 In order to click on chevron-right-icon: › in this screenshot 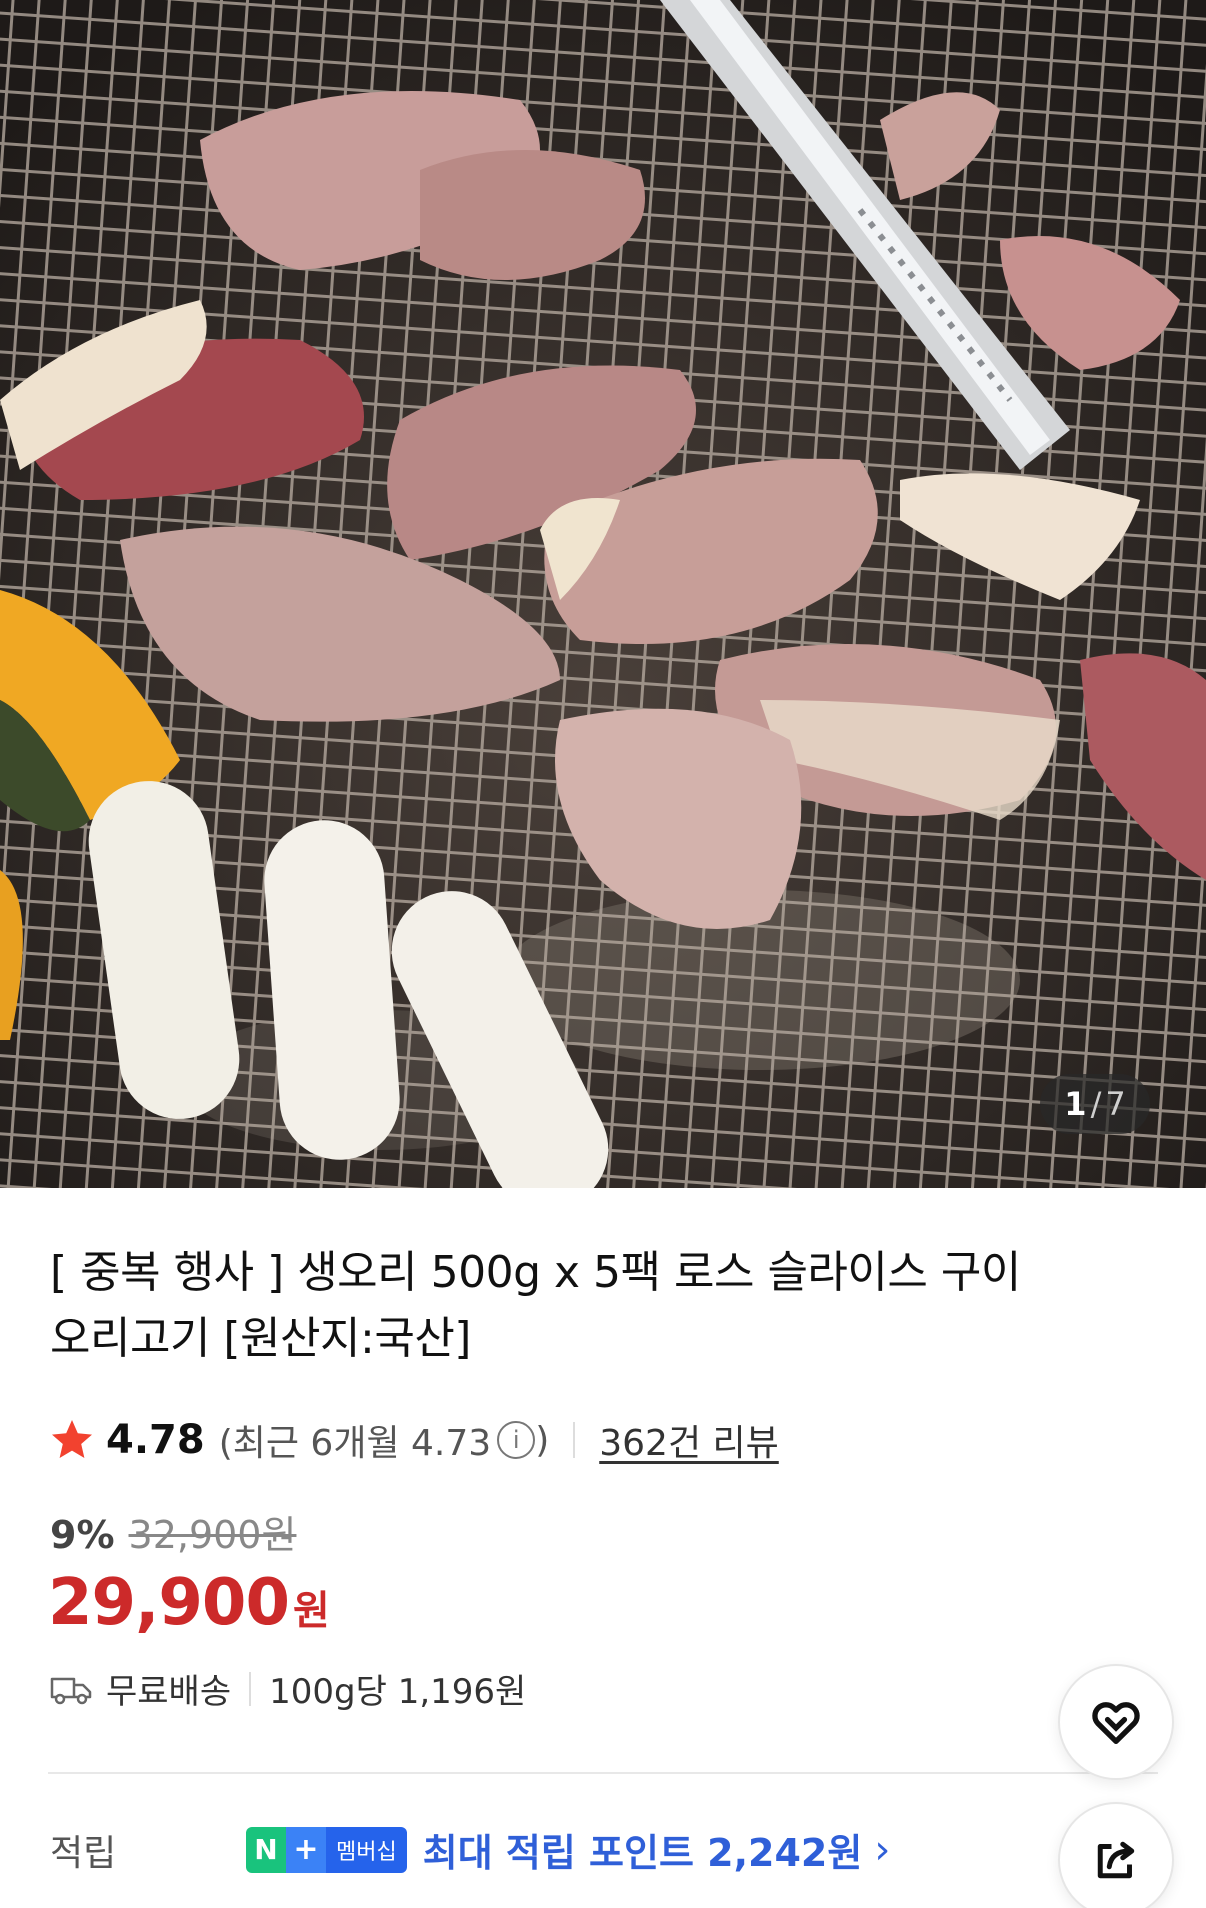, I will do `click(882, 1850)`.